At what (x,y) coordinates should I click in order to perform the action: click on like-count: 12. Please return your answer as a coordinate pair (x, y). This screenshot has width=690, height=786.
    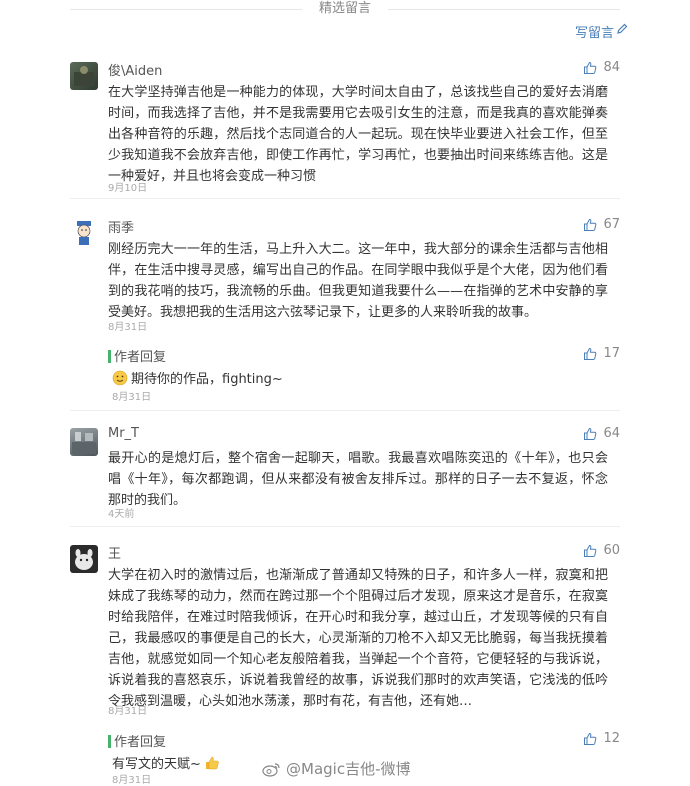
    Looking at the image, I should click on (611, 738).